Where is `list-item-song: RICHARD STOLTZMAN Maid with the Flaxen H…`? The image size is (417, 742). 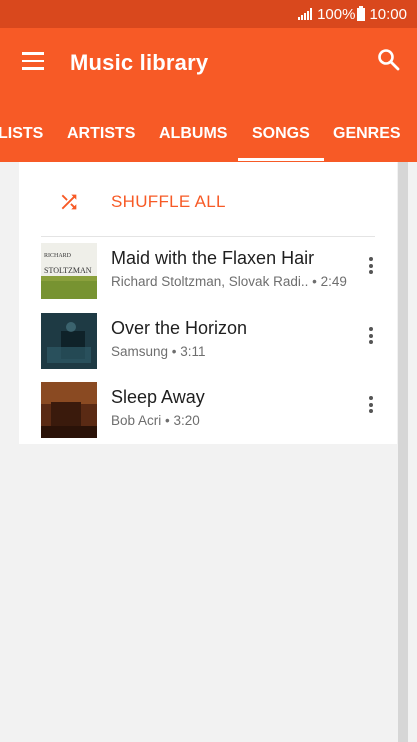 list-item-song: RICHARD STOLTZMAN Maid with the Flaxen H… is located at coordinates (208, 271).